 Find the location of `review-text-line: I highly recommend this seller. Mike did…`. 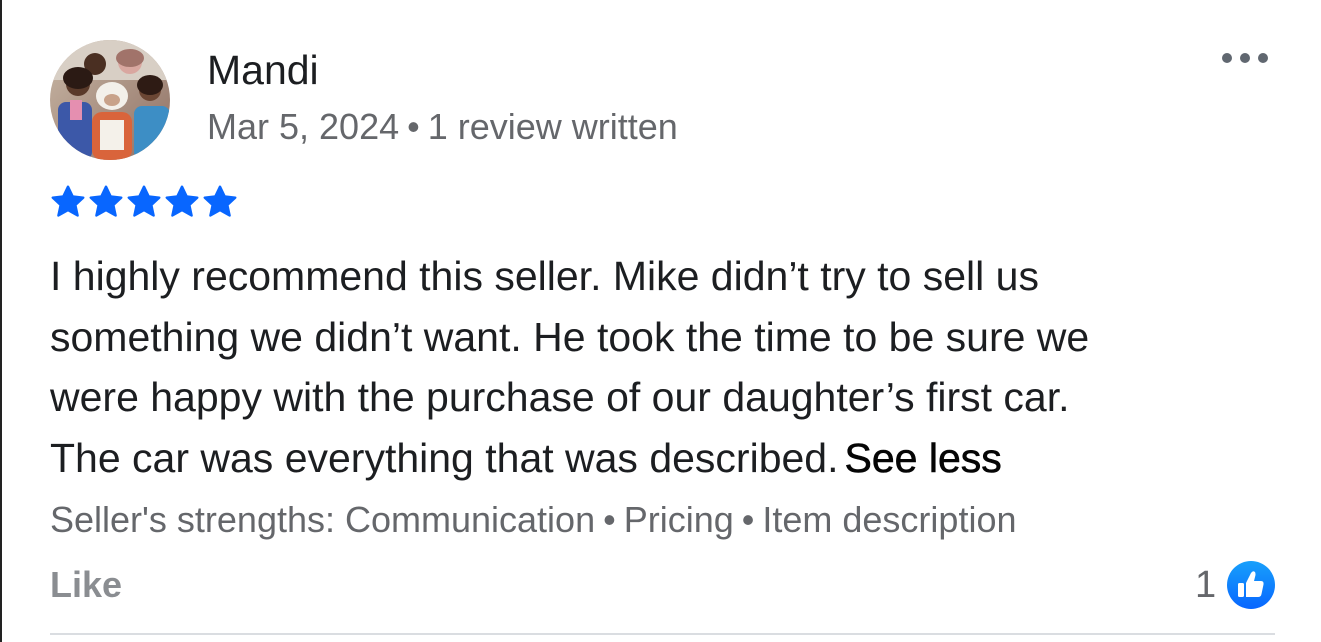

review-text-line: I highly recommend this seller. Mike did… is located at coordinates (544, 276).